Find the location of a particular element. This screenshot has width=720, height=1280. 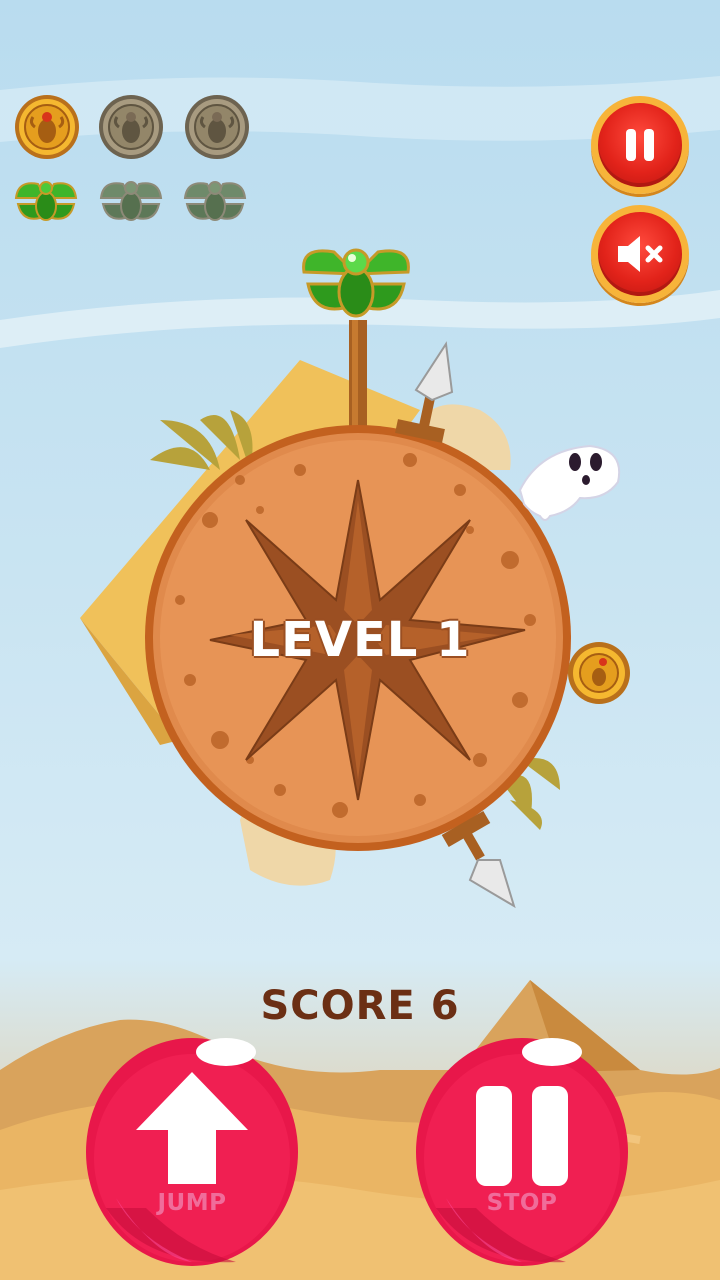

score-display: SCORE 6 is located at coordinates (360, 1006).